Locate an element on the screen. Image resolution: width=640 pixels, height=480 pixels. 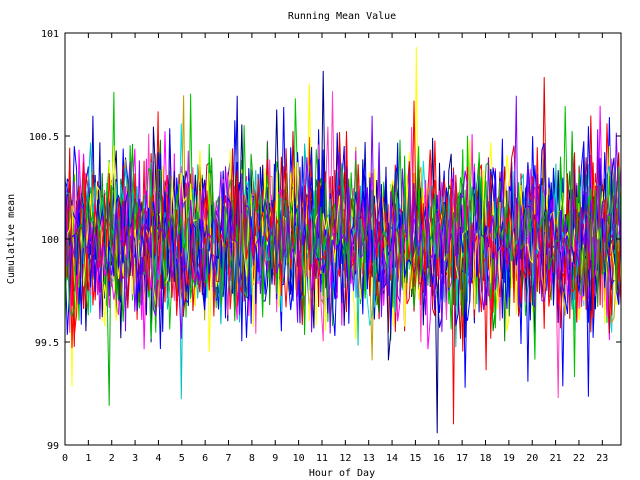
x-tick-label: 1 is located at coordinates (88, 458).